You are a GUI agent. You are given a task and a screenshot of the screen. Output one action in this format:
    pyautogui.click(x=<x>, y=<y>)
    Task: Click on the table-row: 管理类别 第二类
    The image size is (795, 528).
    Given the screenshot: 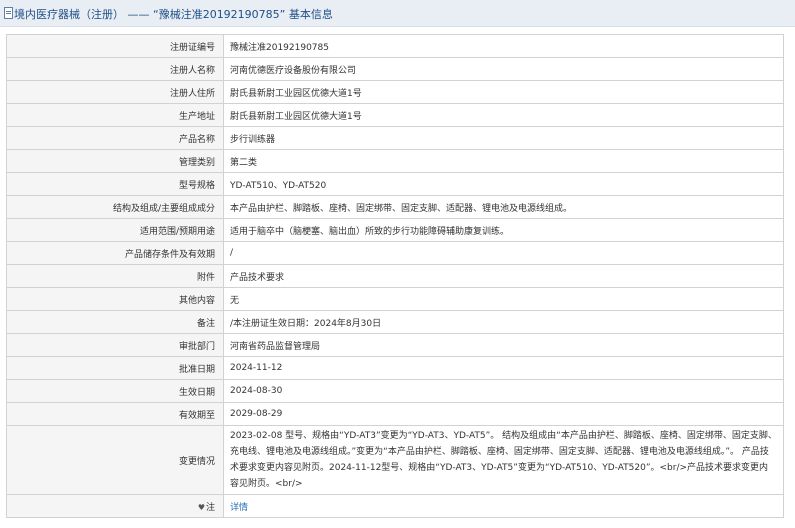 What is the action you would take?
    pyautogui.click(x=395, y=161)
    